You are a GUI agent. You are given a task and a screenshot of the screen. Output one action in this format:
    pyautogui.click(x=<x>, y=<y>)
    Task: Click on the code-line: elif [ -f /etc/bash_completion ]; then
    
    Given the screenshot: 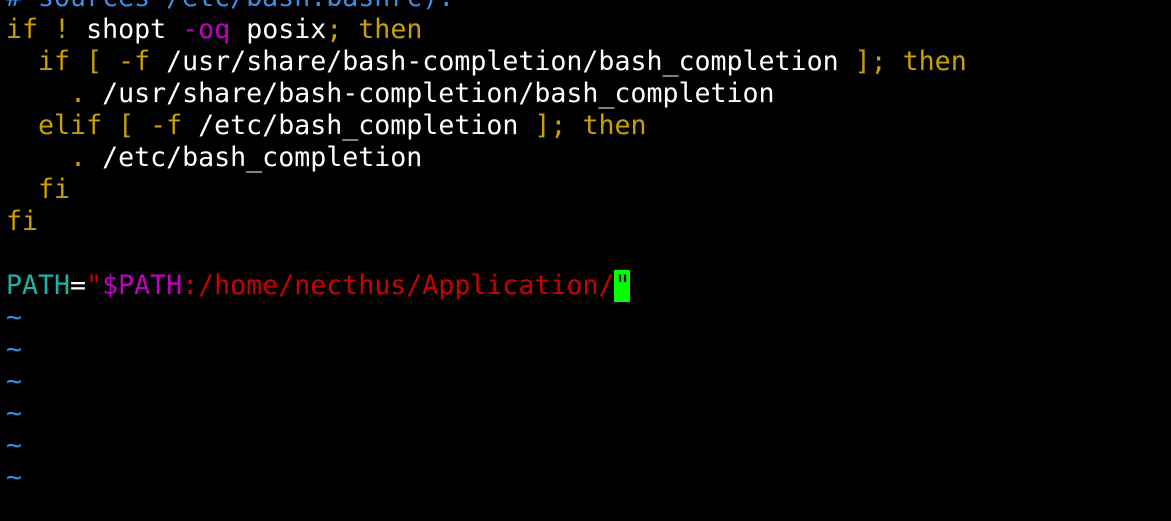 What is the action you would take?
    pyautogui.click(x=588, y=126)
    